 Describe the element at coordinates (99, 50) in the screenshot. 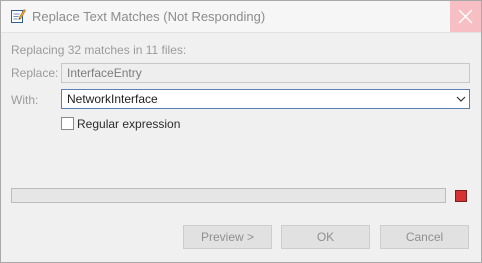

I see `replace-summary: Replacing 32 matches in 11 files:` at that location.